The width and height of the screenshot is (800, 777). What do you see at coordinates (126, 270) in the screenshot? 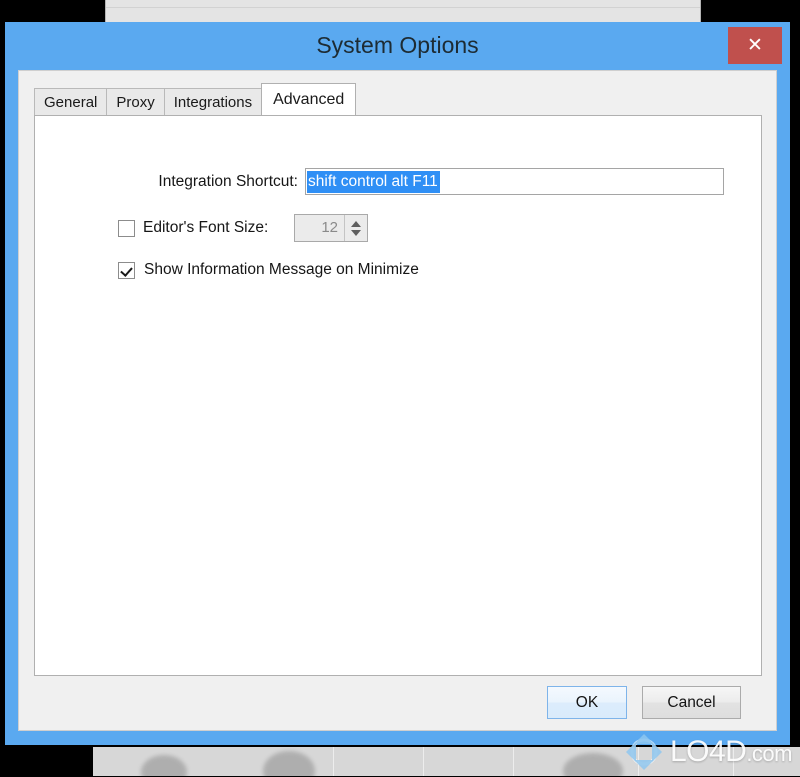
I see `show-info-message-checkbox` at bounding box center [126, 270].